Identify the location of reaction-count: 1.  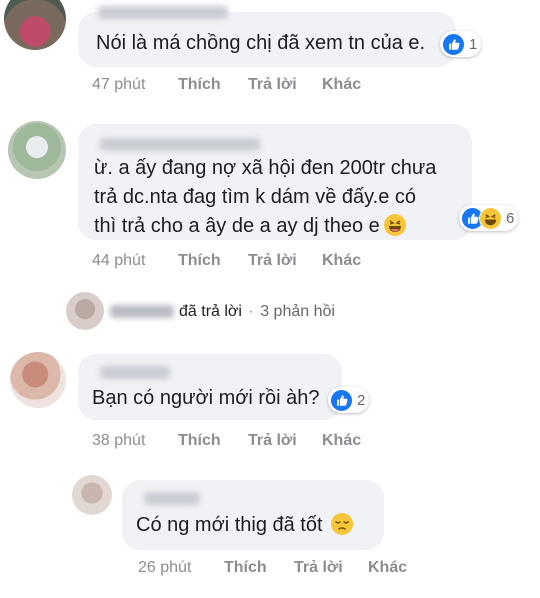
(473, 44).